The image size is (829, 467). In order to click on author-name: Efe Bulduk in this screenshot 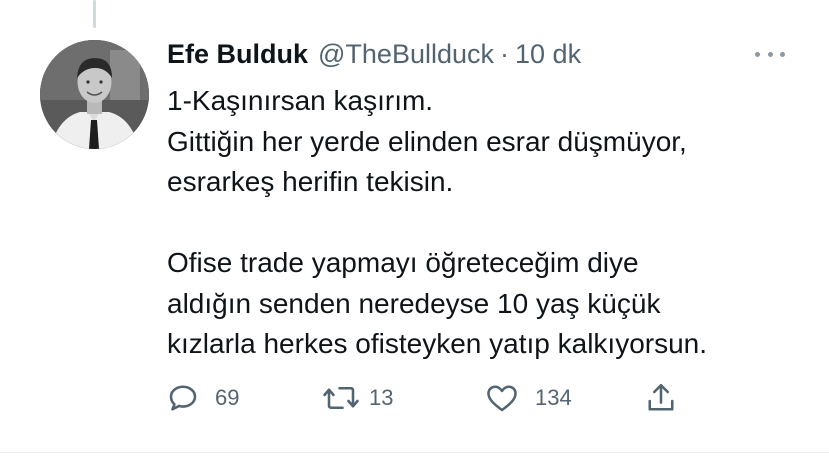, I will do `click(237, 54)`.